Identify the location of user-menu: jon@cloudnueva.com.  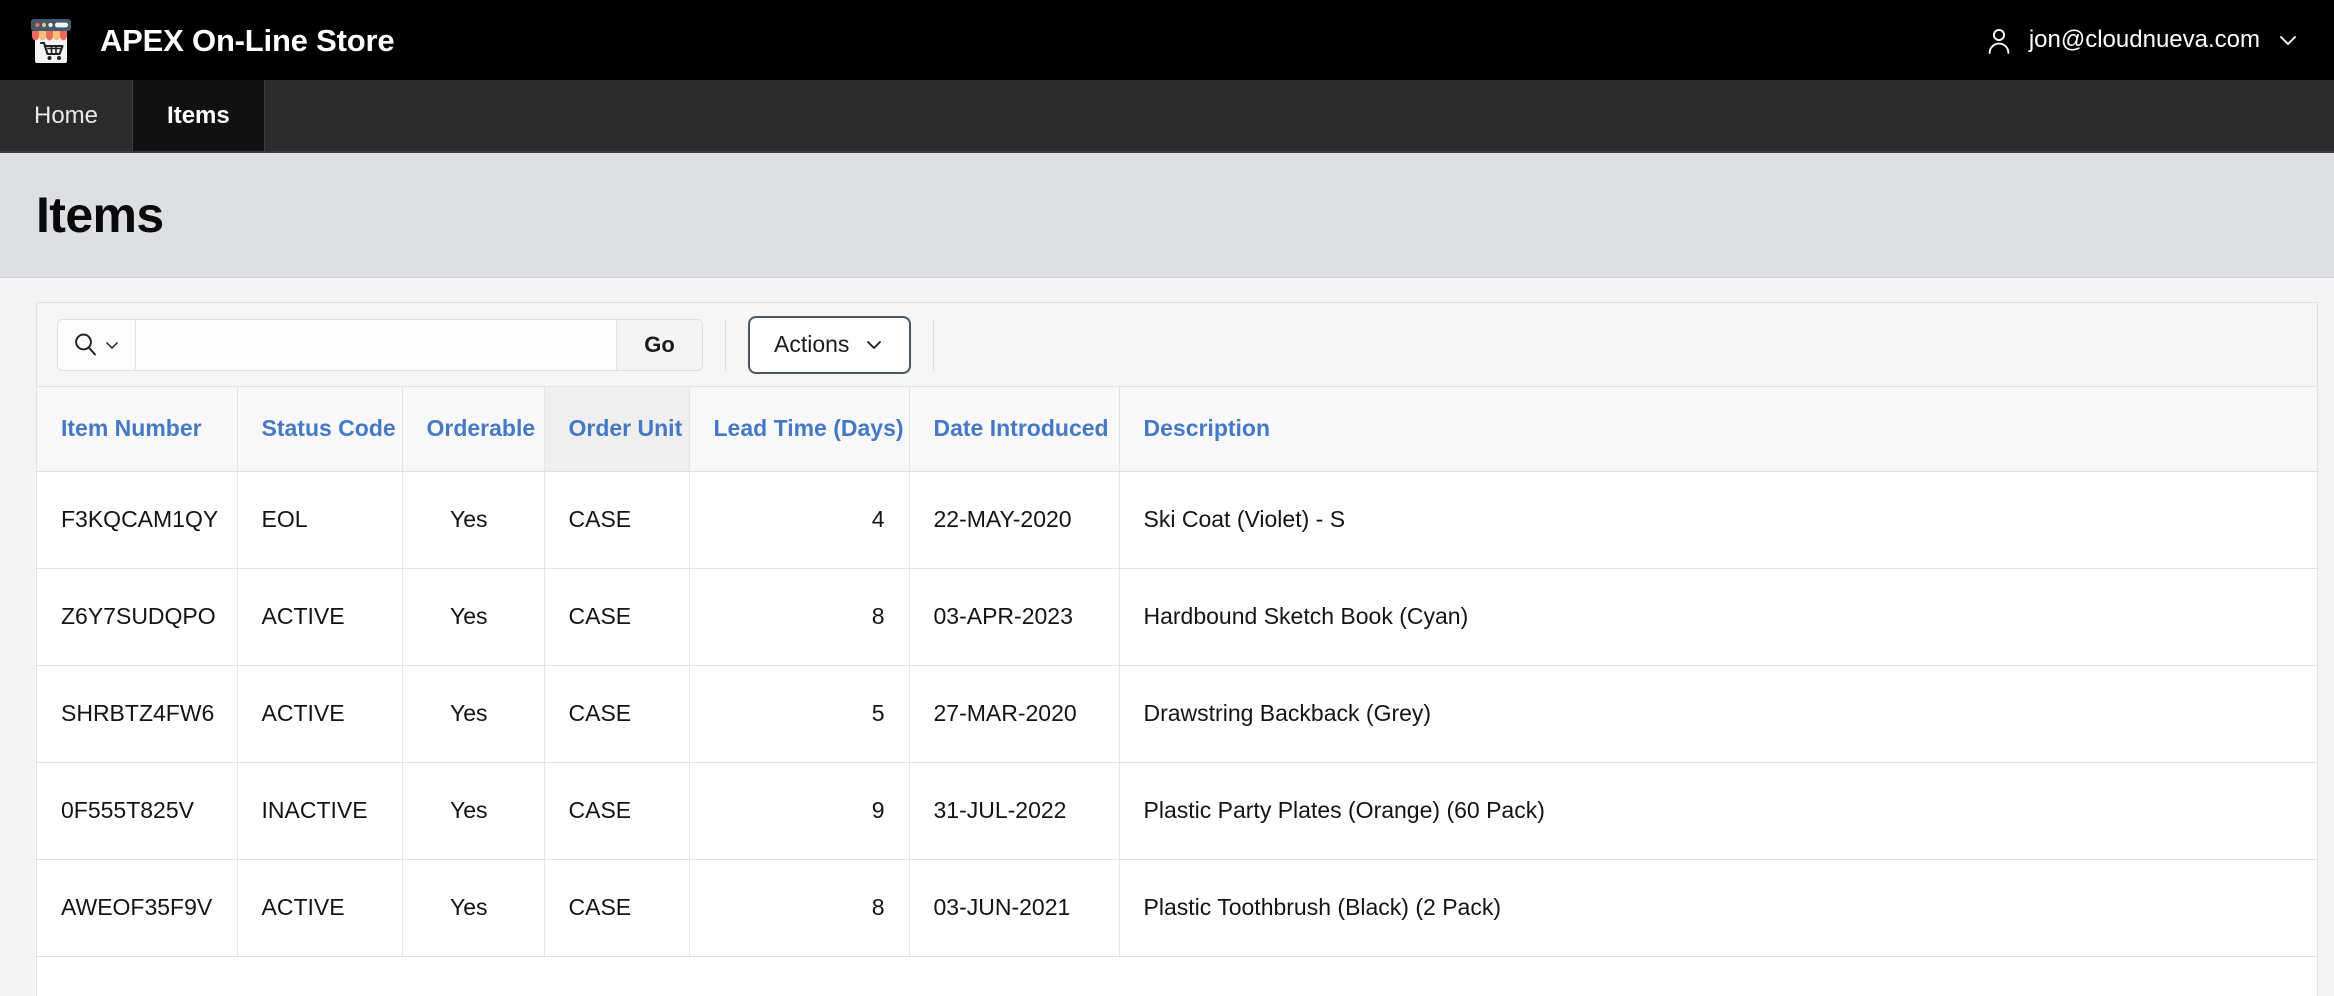
(2142, 40).